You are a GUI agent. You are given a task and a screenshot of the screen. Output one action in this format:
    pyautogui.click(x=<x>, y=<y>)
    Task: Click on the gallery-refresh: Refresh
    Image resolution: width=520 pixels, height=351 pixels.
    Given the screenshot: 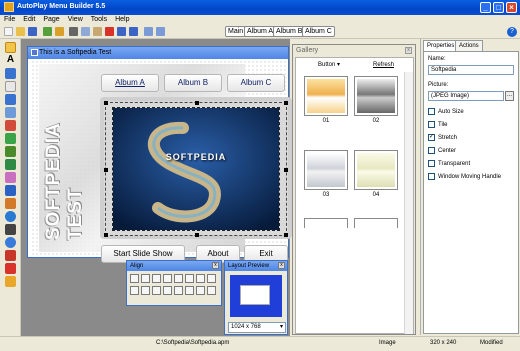 What is the action you would take?
    pyautogui.click(x=383, y=65)
    